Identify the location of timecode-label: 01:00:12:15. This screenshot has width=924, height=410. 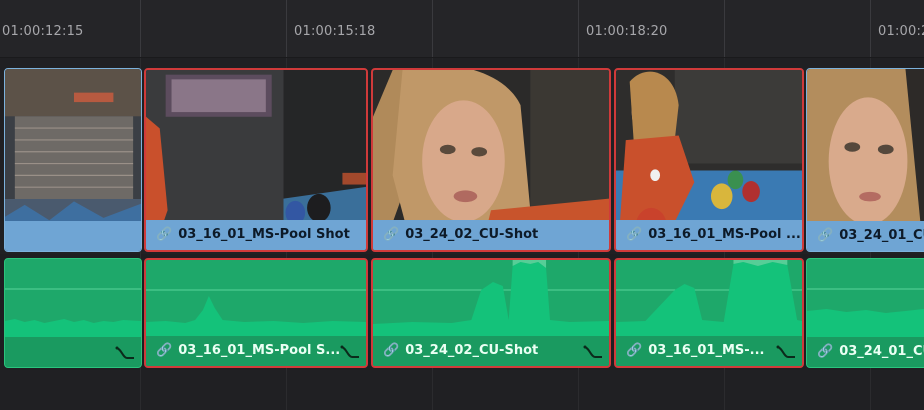
(43, 31).